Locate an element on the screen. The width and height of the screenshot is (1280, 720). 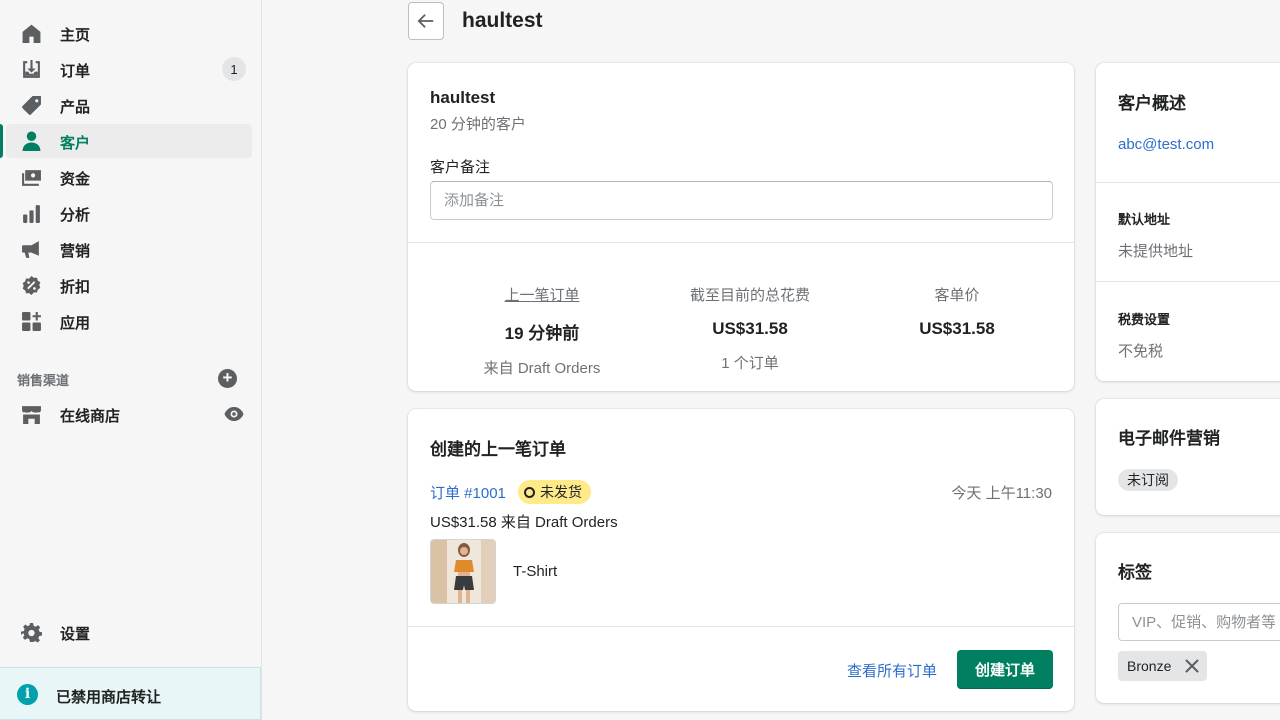
stat-head: 客单价 is located at coordinates (957, 295).